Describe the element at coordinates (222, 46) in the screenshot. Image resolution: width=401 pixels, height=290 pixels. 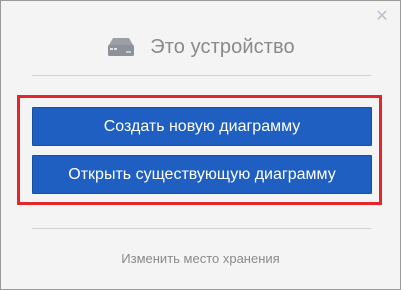
I see `dialog-title: Это устройство` at that location.